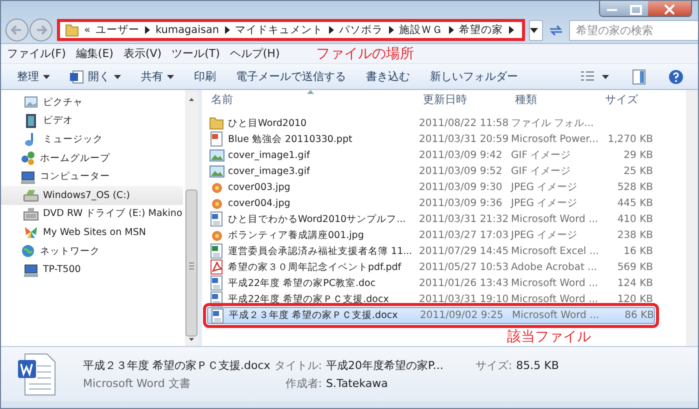 The image size is (699, 409). What do you see at coordinates (537, 365) in the screenshot?
I see `field-value: 85.5 KB` at bounding box center [537, 365].